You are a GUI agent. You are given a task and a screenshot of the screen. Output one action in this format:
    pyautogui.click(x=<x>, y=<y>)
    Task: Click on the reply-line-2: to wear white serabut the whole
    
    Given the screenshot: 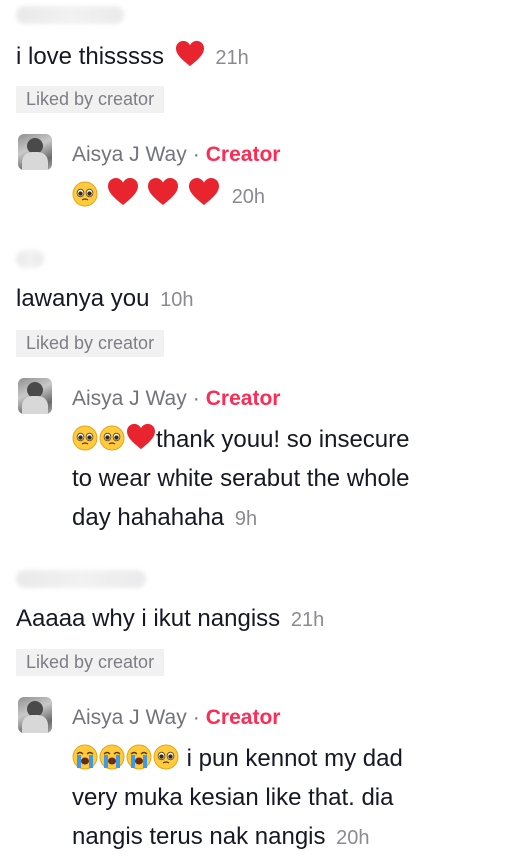 What is the action you would take?
    pyautogui.click(x=241, y=478)
    